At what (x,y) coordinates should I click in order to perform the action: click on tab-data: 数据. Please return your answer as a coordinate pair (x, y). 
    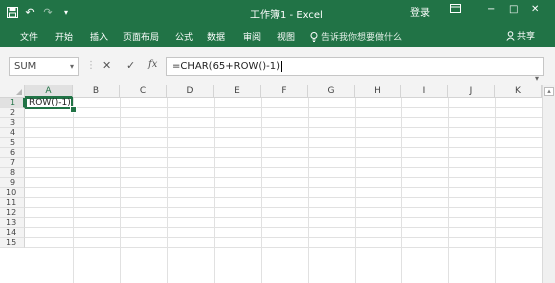
    Looking at the image, I should click on (216, 36).